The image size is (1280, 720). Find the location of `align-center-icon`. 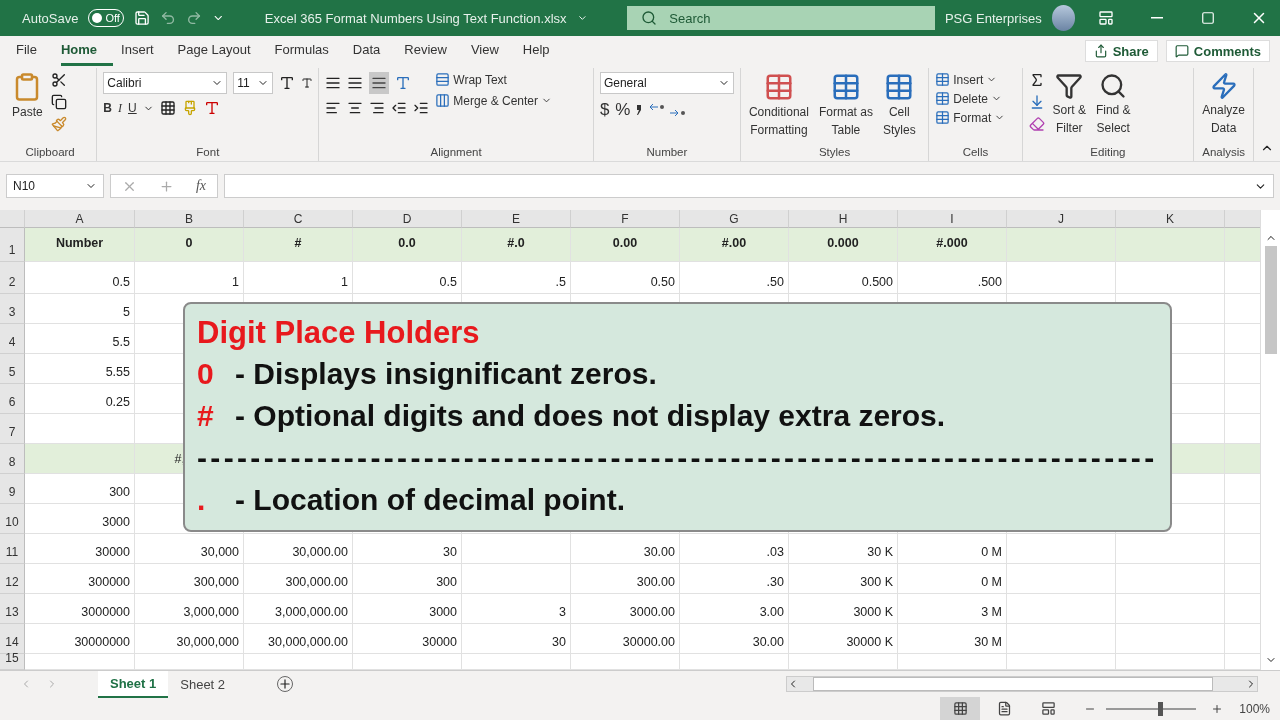

align-center-icon is located at coordinates (355, 108).